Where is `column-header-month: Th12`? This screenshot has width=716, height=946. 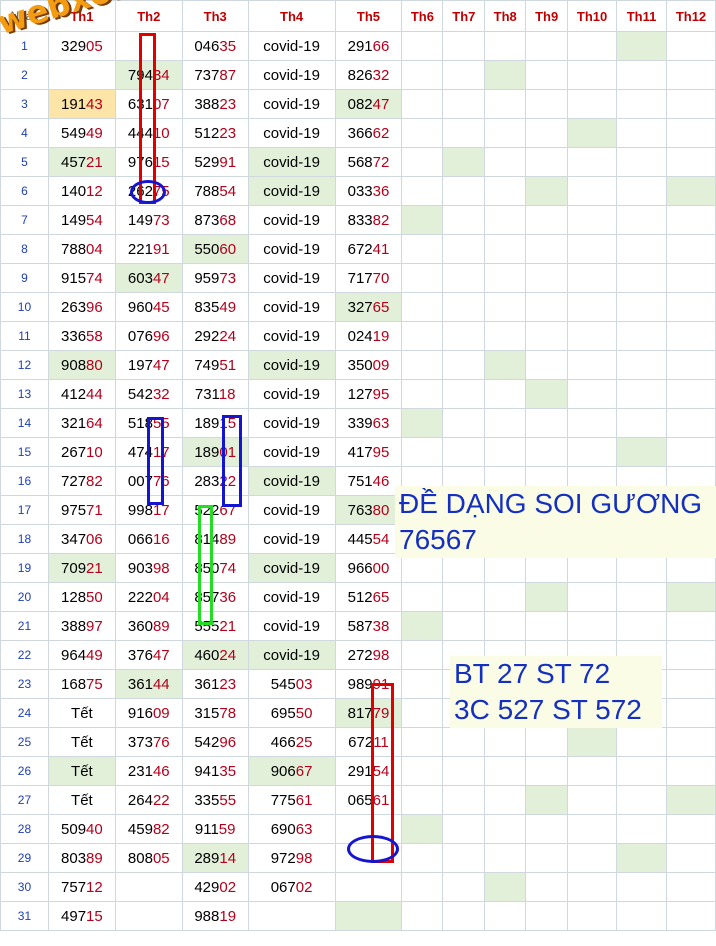
column-header-month: Th12 is located at coordinates (690, 16).